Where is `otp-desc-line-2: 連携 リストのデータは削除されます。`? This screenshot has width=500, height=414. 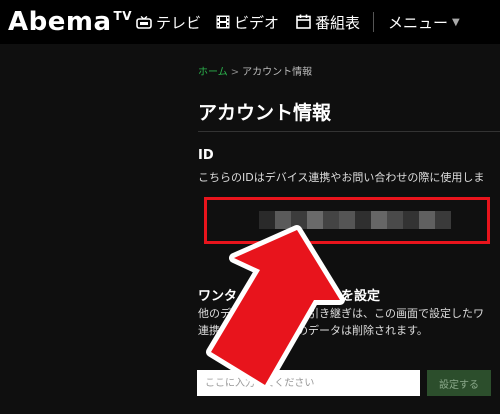
otp-desc-line-2: 連携 リストのデータは削除されます。 is located at coordinates (313, 330).